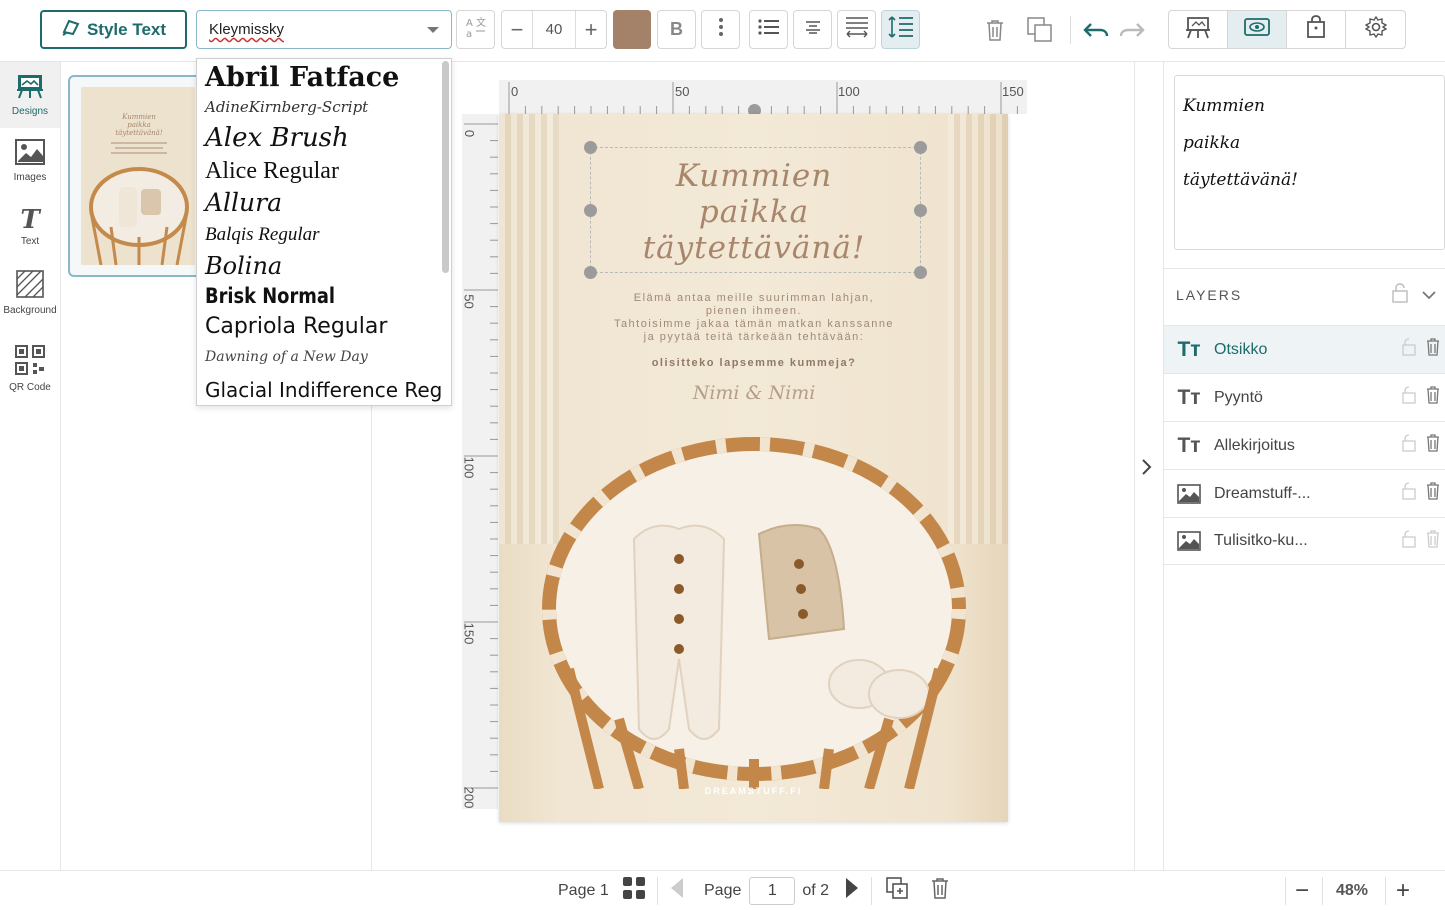 The height and width of the screenshot is (910, 1445). What do you see at coordinates (324, 77) in the screenshot?
I see `font-option: Abril Fatface` at bounding box center [324, 77].